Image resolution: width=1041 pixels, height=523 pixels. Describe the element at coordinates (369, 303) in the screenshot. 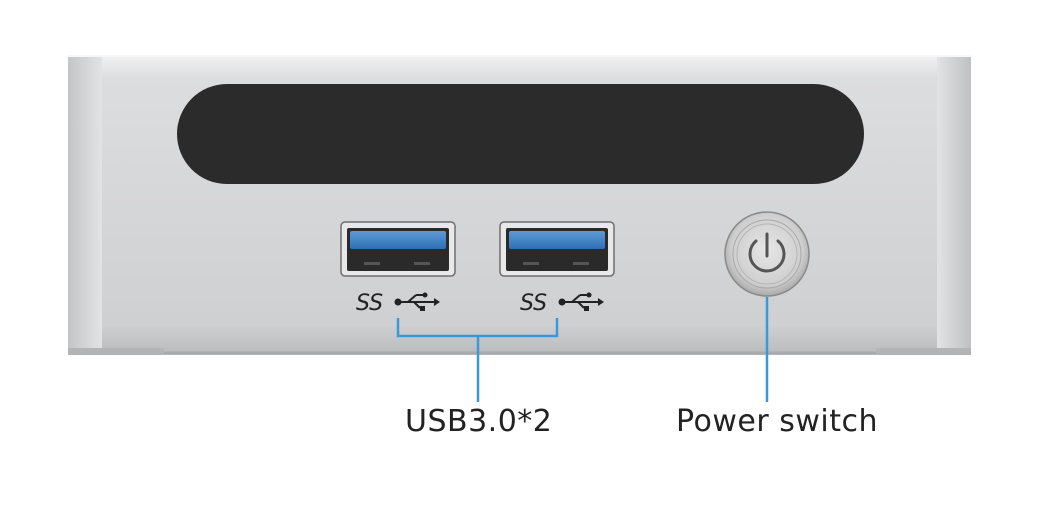

I see `ss-marking-1: SS` at that location.